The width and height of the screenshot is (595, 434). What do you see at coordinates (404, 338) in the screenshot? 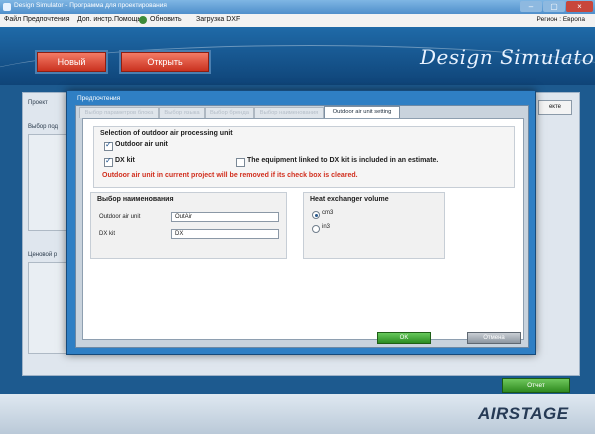
I see `ok-button: OK` at bounding box center [404, 338].